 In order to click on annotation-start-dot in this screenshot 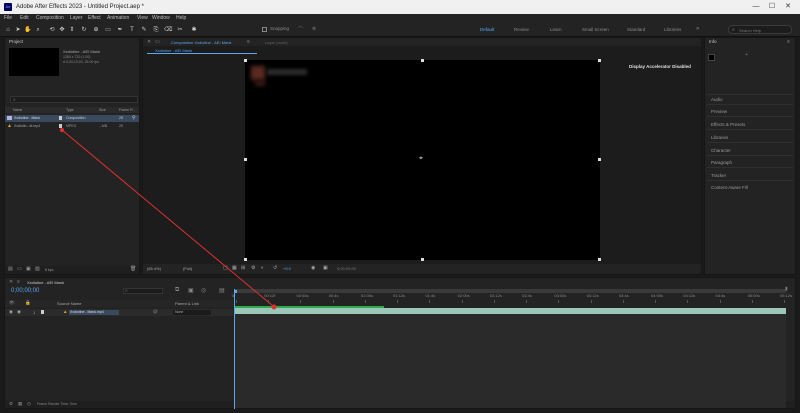, I will do `click(62, 130)`.